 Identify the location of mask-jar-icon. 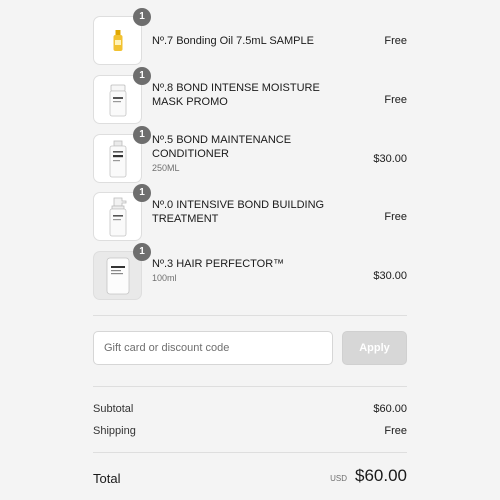
(118, 100).